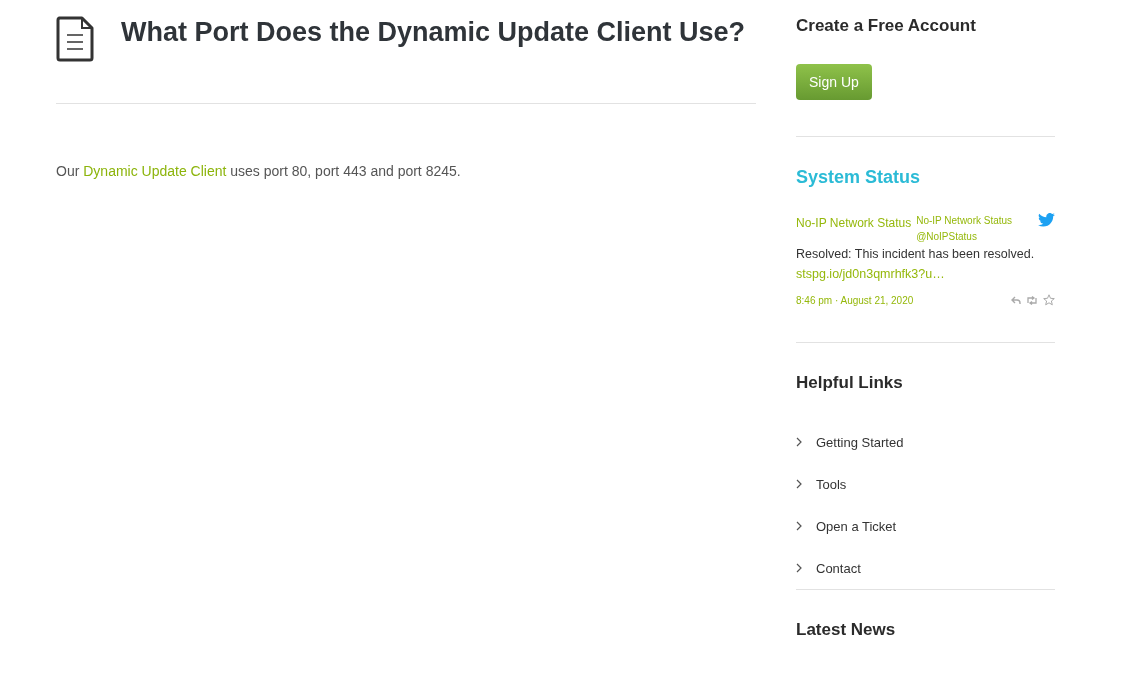 The width and height of the screenshot is (1123, 699). I want to click on document-icon, so click(75, 39).